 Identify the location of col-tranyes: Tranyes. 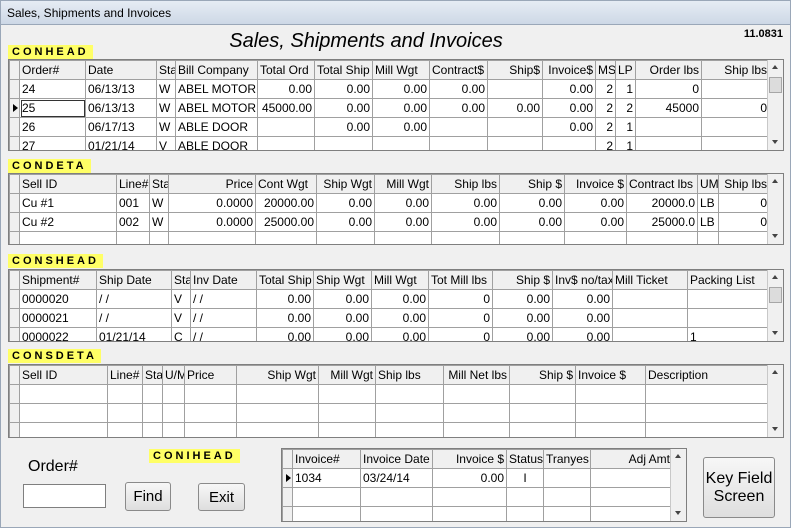
(567, 459).